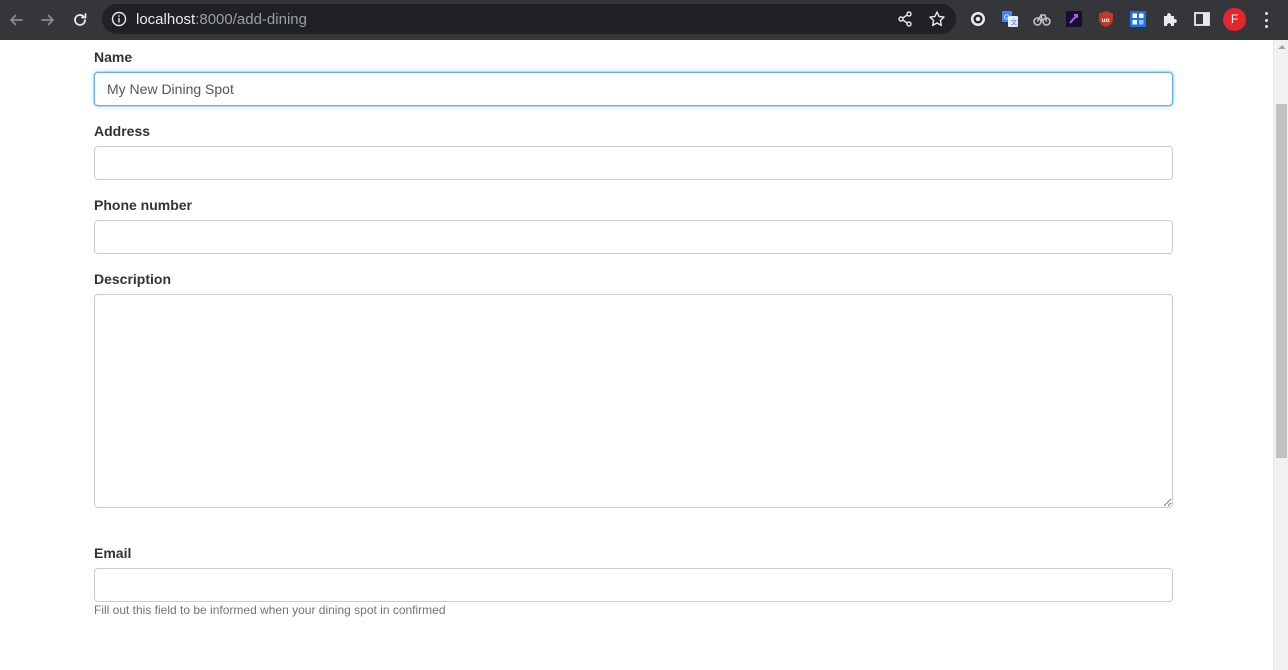 This screenshot has height=670, width=1288. Describe the element at coordinates (1170, 19) in the screenshot. I see `extensions-puzzle-icon` at that location.